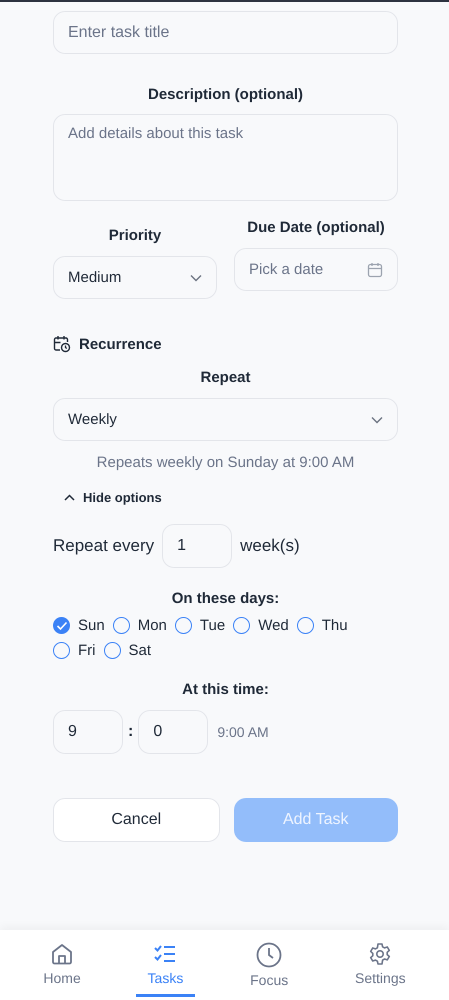 The width and height of the screenshot is (449, 1000). Describe the element at coordinates (74, 650) in the screenshot. I see `day-checkbox: Fri` at that location.